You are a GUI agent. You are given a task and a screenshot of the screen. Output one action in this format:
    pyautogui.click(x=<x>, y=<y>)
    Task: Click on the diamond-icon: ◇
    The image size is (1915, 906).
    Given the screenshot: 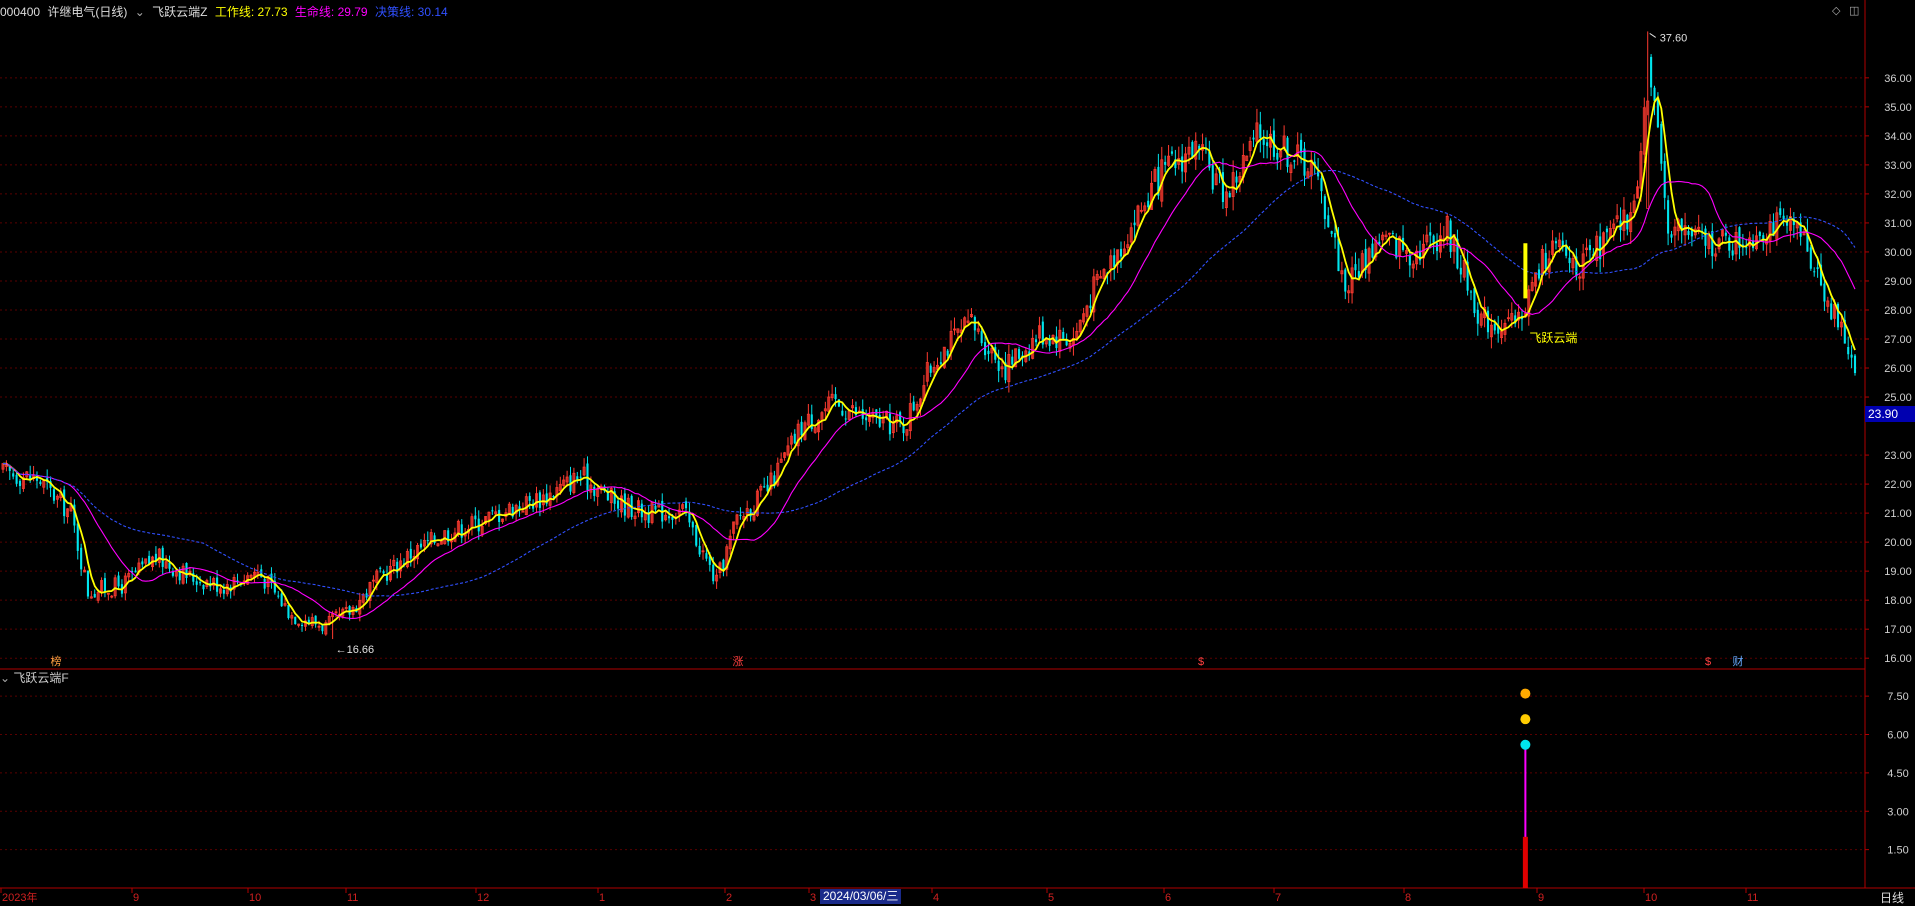 What is the action you would take?
    pyautogui.click(x=1836, y=10)
    